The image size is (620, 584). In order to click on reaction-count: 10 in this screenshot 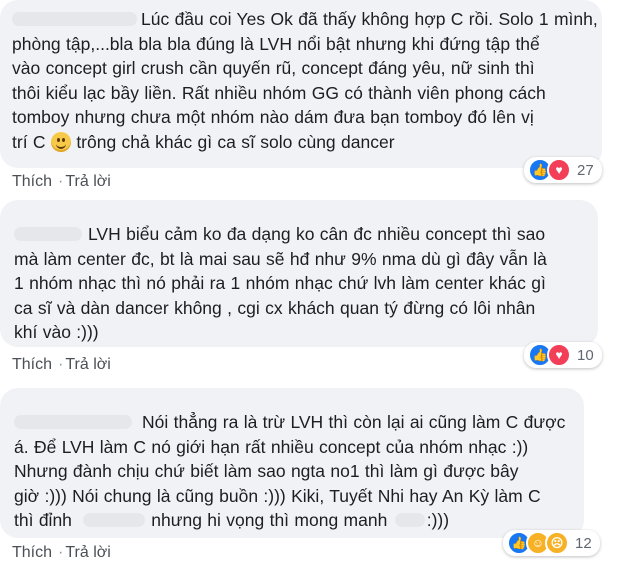, I will do `click(585, 355)`.